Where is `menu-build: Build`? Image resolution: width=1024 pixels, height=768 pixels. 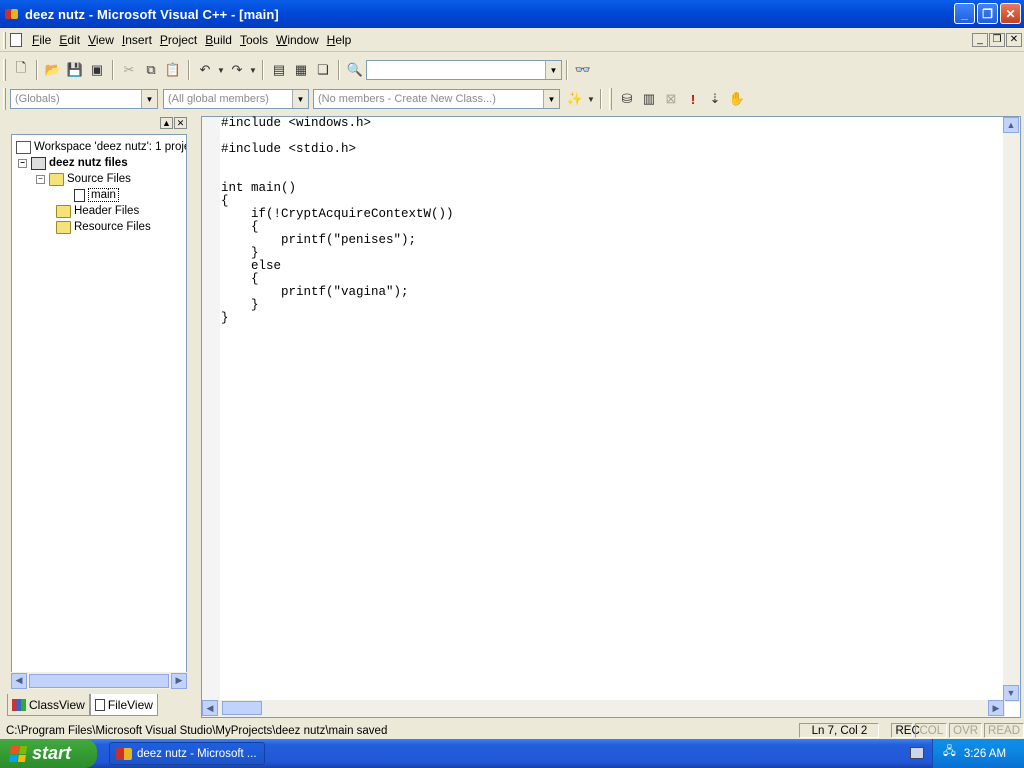 menu-build: Build is located at coordinates (218, 40).